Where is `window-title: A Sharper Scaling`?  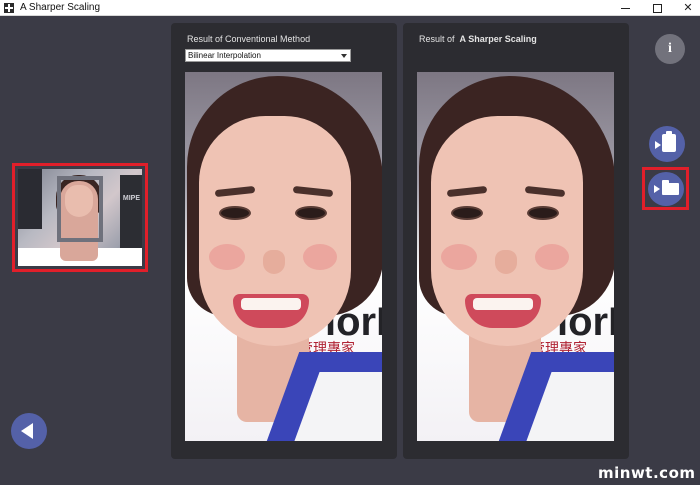
window-title: A Sharper Scaling is located at coordinates (60, 7).